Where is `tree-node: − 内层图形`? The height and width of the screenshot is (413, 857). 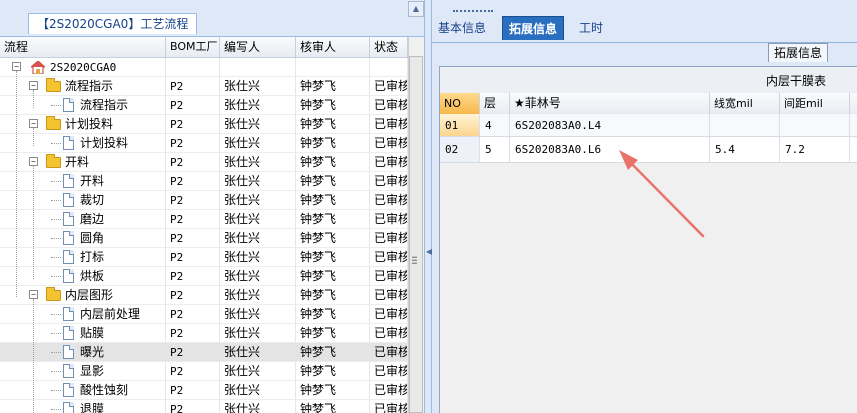
tree-node: − 内层图形 is located at coordinates (83, 295).